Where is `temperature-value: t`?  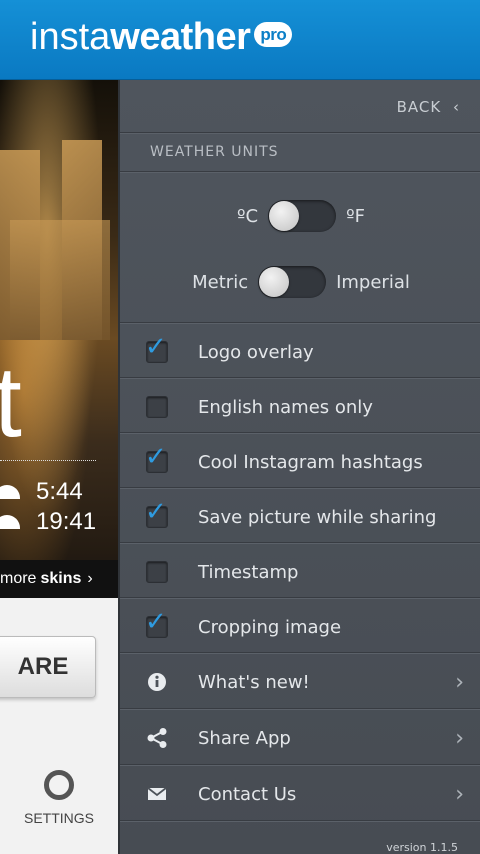 temperature-value: t is located at coordinates (11, 402).